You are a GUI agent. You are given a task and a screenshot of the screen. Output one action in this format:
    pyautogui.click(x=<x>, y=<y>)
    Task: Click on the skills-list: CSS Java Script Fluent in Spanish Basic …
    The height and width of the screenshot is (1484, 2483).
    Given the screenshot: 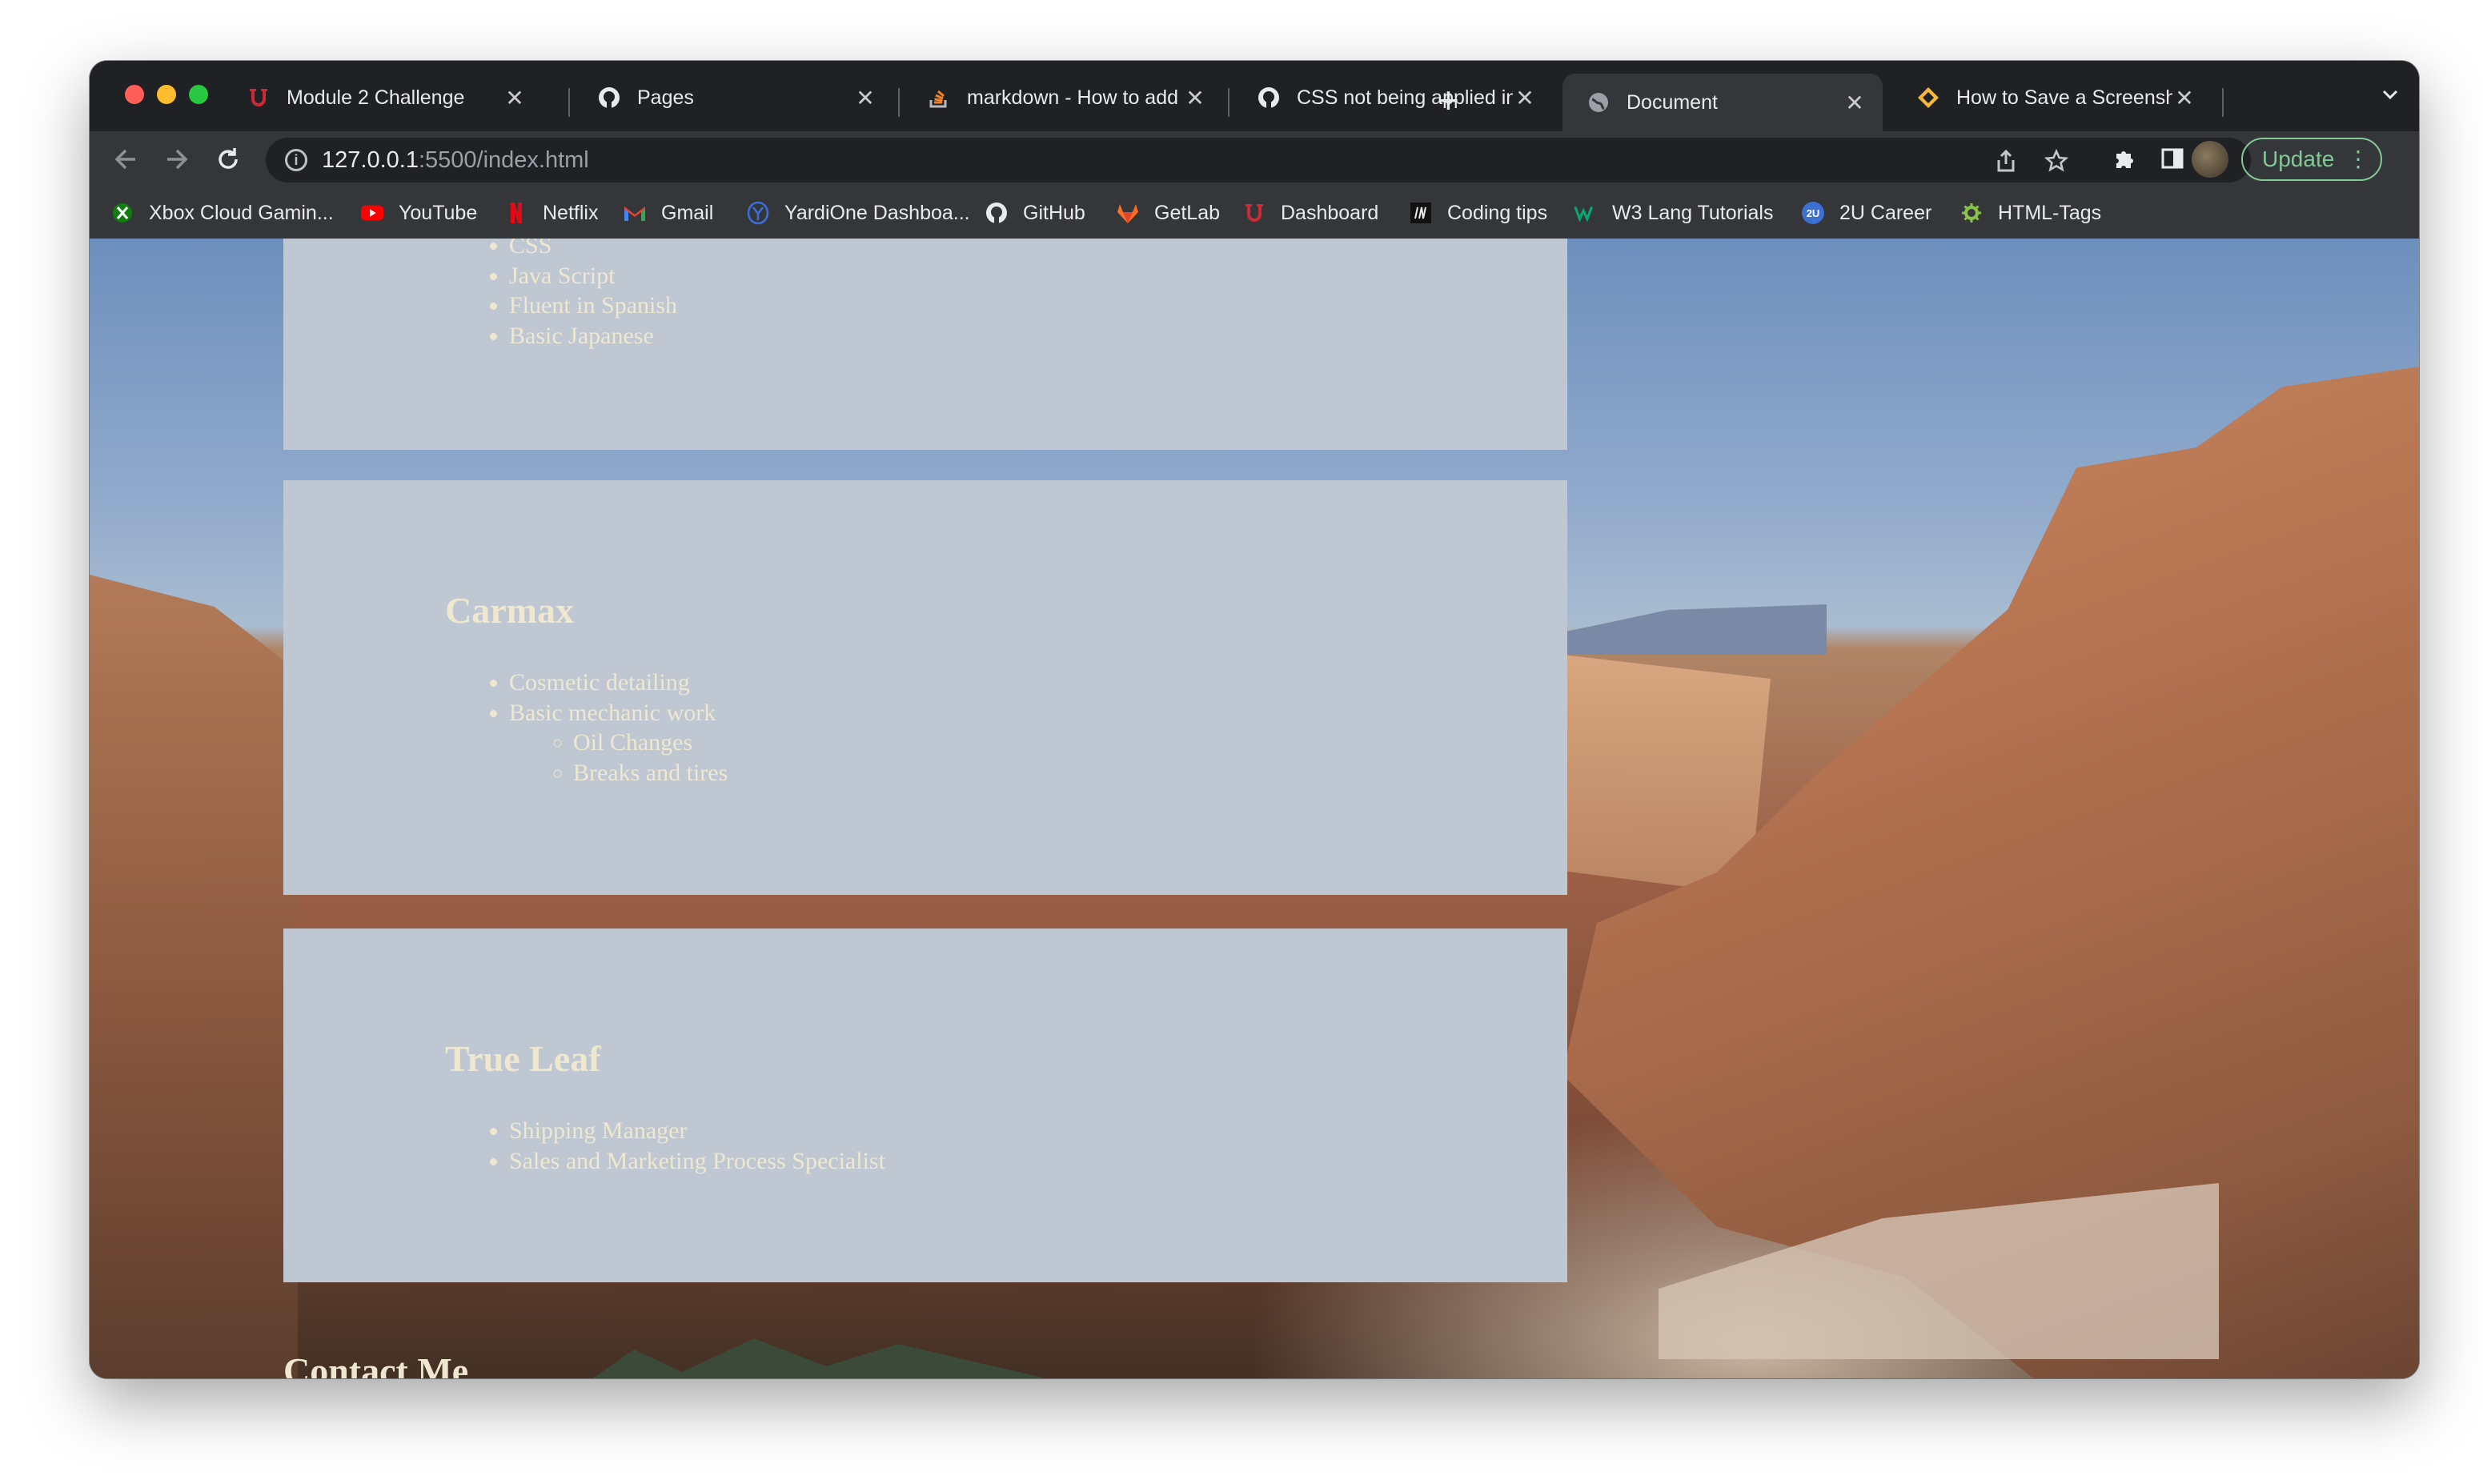 What is the action you would take?
    pyautogui.click(x=561, y=295)
    